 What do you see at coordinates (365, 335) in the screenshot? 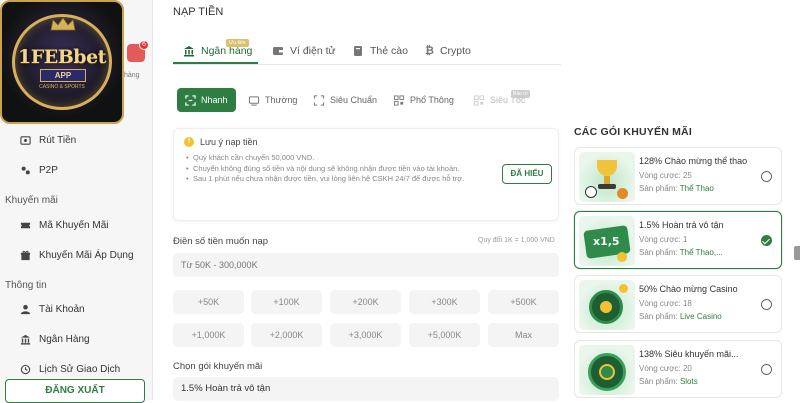
I see `quick-amount-button: +3,000K` at bounding box center [365, 335].